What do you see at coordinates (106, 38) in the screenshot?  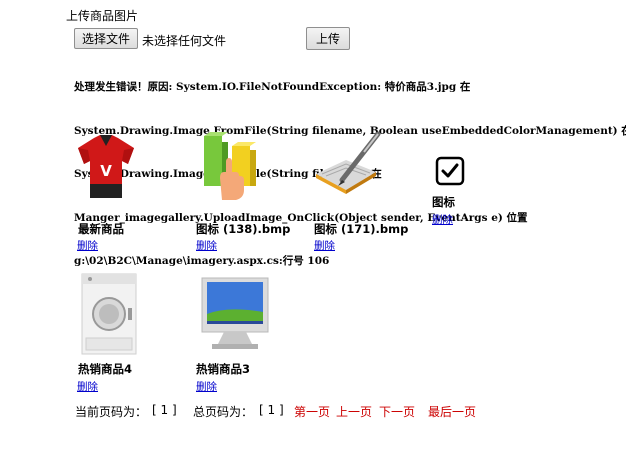 I see `choose-file-button: 选择文件` at bounding box center [106, 38].